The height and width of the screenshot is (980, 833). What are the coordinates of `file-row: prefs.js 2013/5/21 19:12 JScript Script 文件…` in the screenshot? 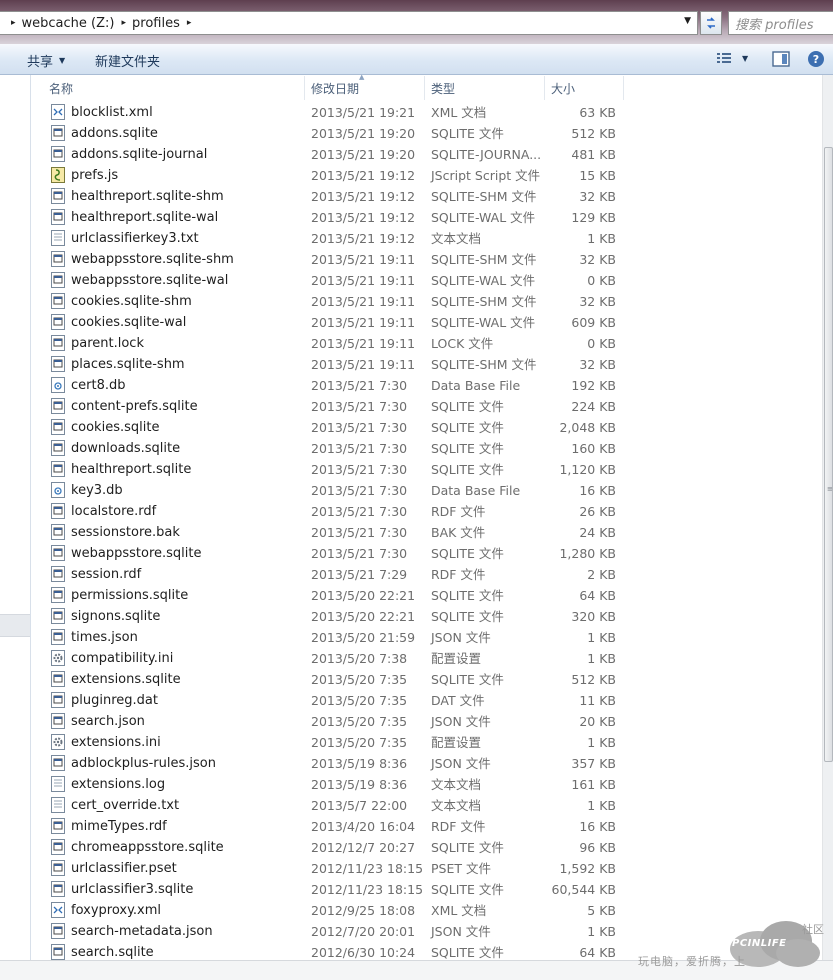 It's located at (344, 175).